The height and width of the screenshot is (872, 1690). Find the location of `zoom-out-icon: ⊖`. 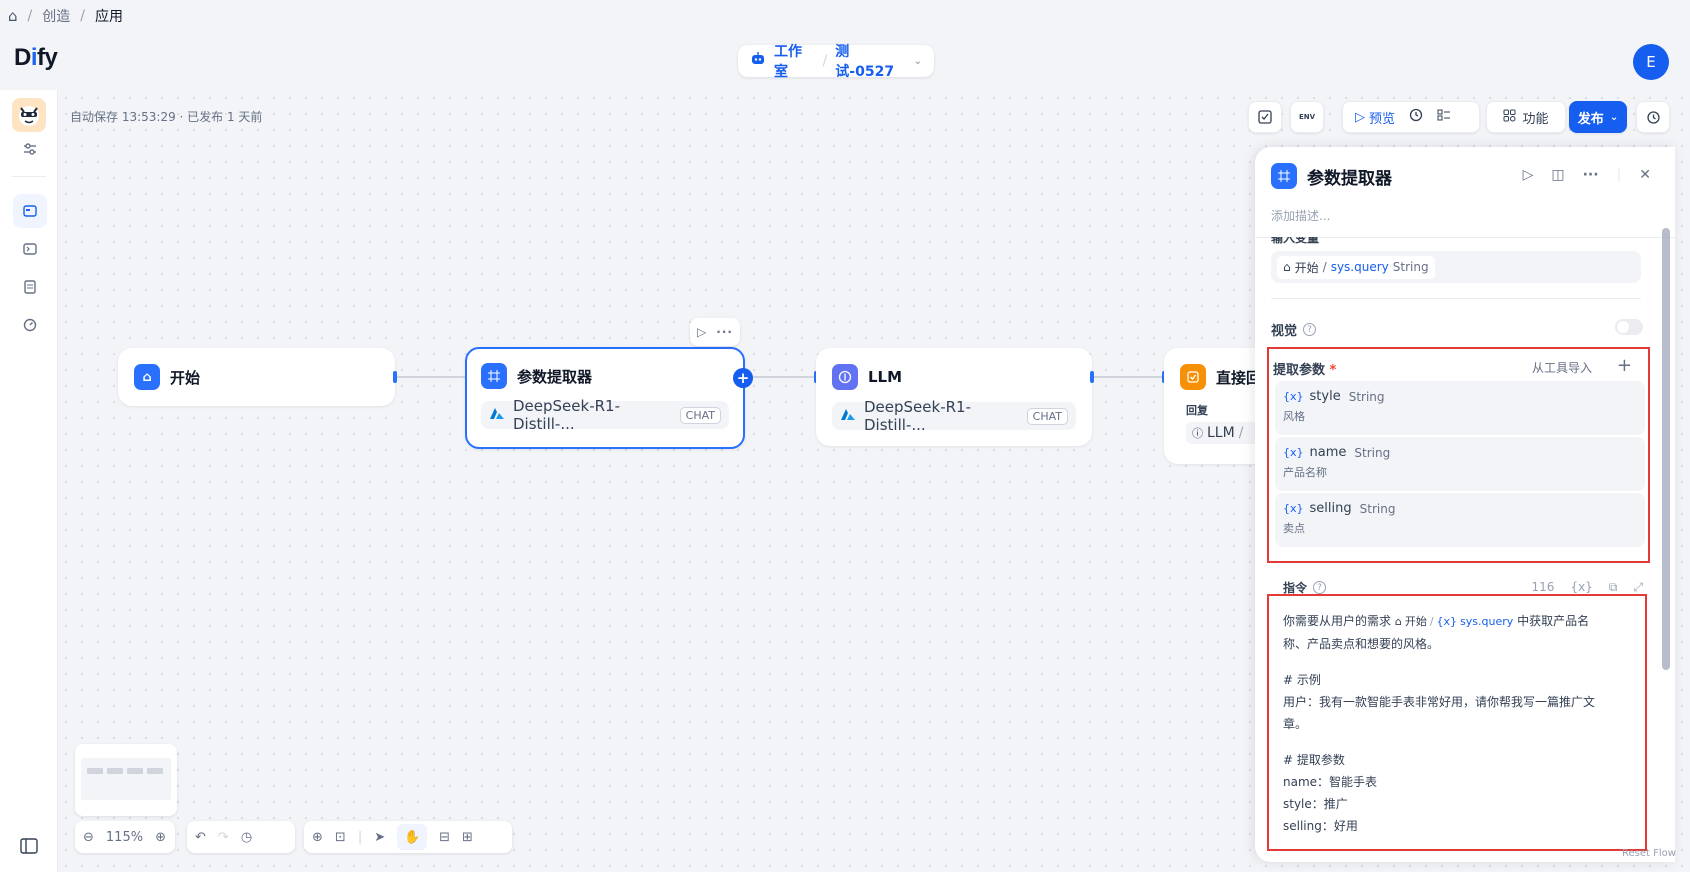

zoom-out-icon: ⊖ is located at coordinates (88, 837).